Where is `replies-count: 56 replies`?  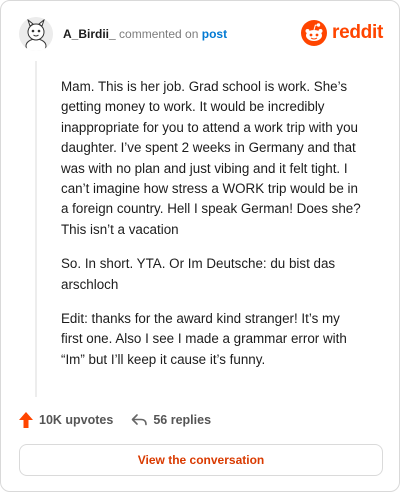 replies-count: 56 replies is located at coordinates (182, 420).